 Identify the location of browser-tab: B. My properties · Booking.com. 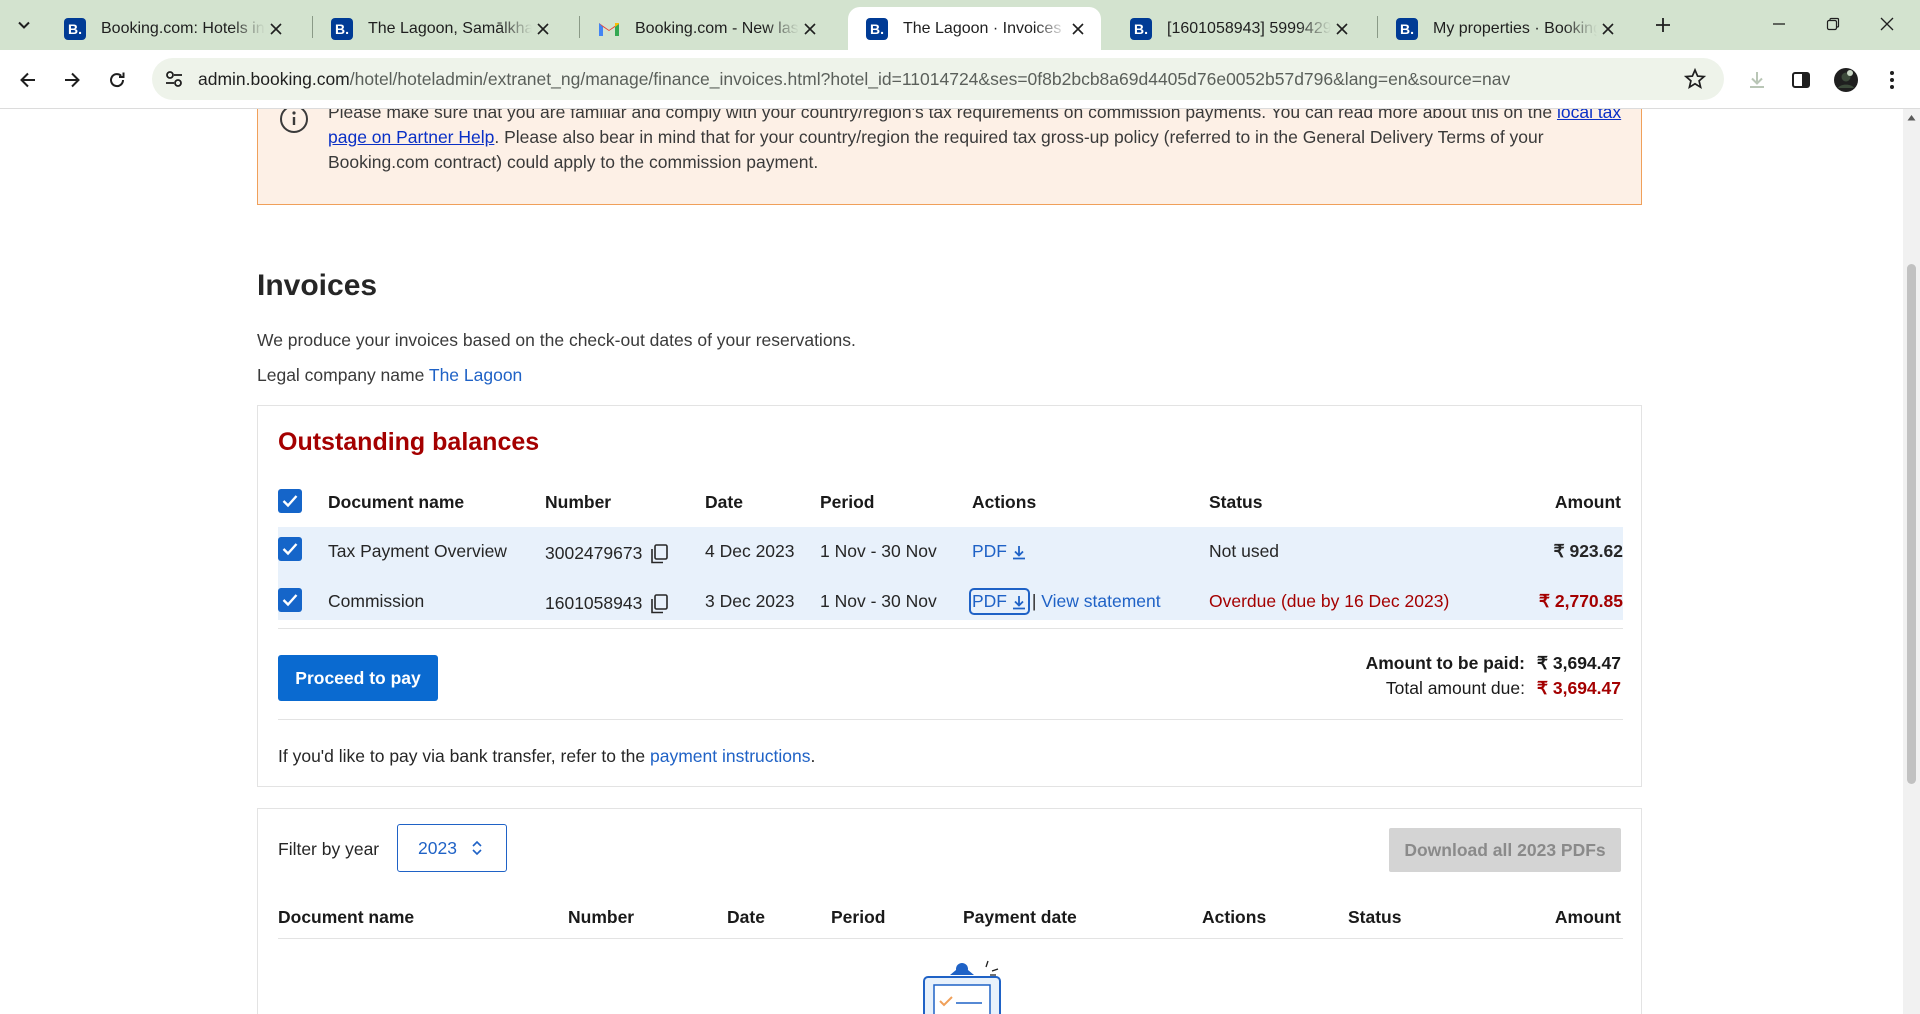
(1504, 28).